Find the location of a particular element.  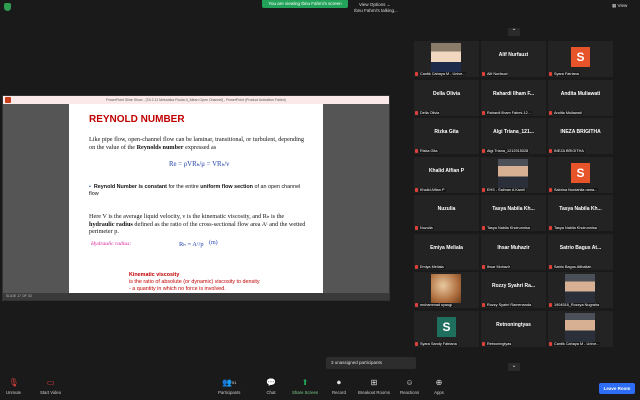

gallery-next-button: ⌄ is located at coordinates (514, 367).